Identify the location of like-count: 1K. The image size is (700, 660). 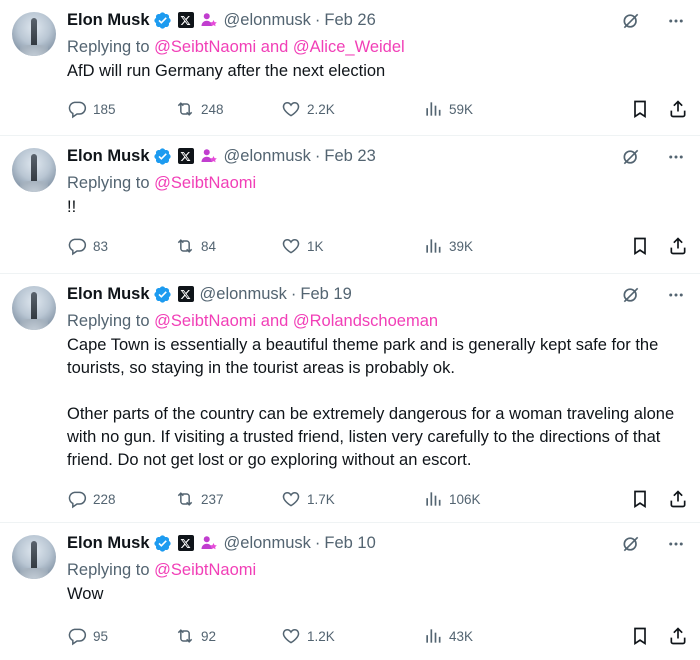
(315, 246).